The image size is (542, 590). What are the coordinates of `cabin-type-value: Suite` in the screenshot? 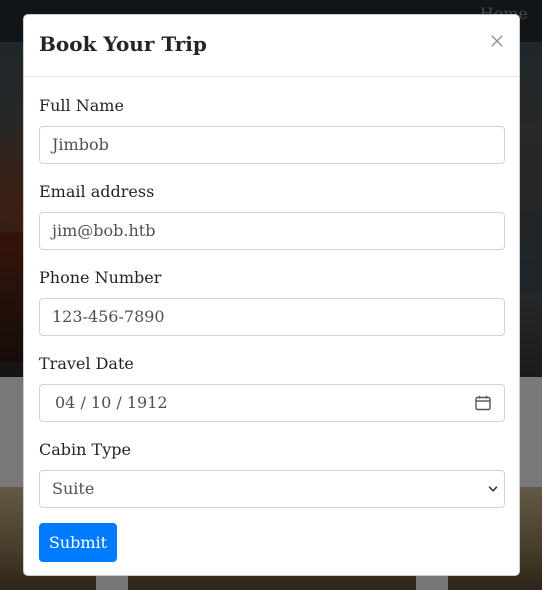 It's located at (73, 488).